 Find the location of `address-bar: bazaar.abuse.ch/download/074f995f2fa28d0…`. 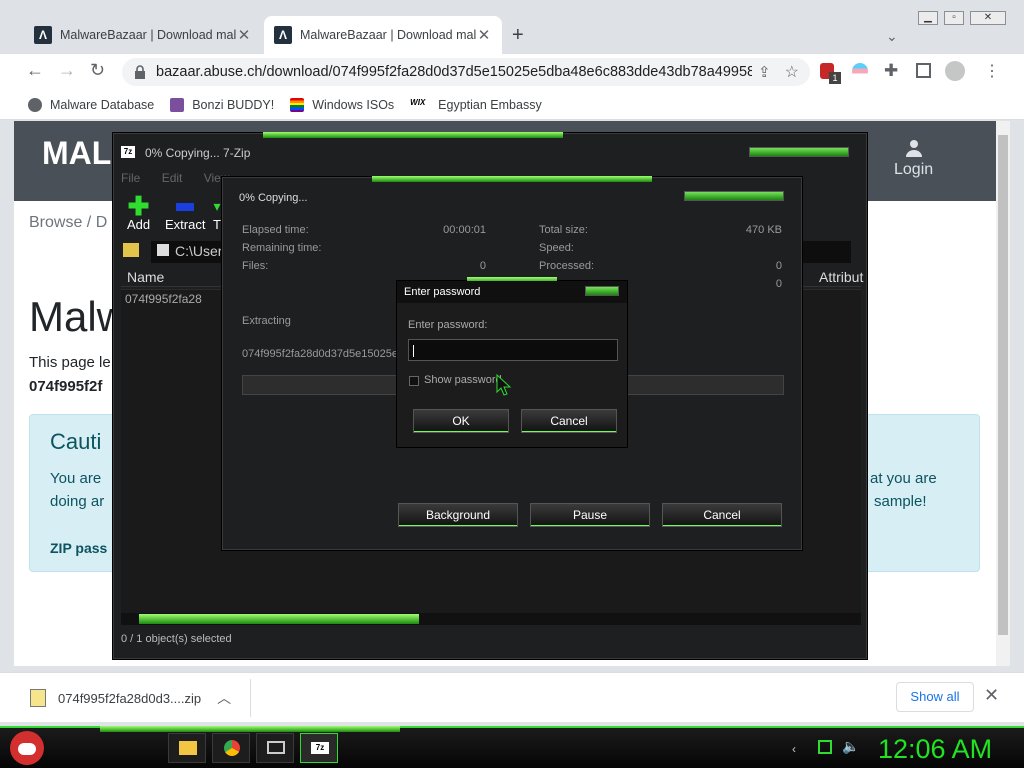

address-bar: bazaar.abuse.ch/download/074f995f2fa28d0… is located at coordinates (466, 72).